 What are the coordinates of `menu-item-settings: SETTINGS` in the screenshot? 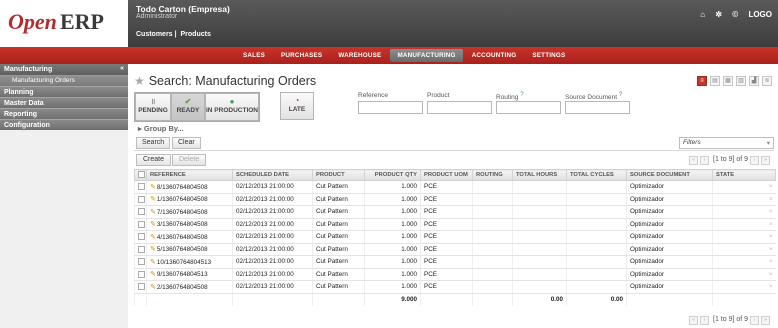 It's located at (548, 55).